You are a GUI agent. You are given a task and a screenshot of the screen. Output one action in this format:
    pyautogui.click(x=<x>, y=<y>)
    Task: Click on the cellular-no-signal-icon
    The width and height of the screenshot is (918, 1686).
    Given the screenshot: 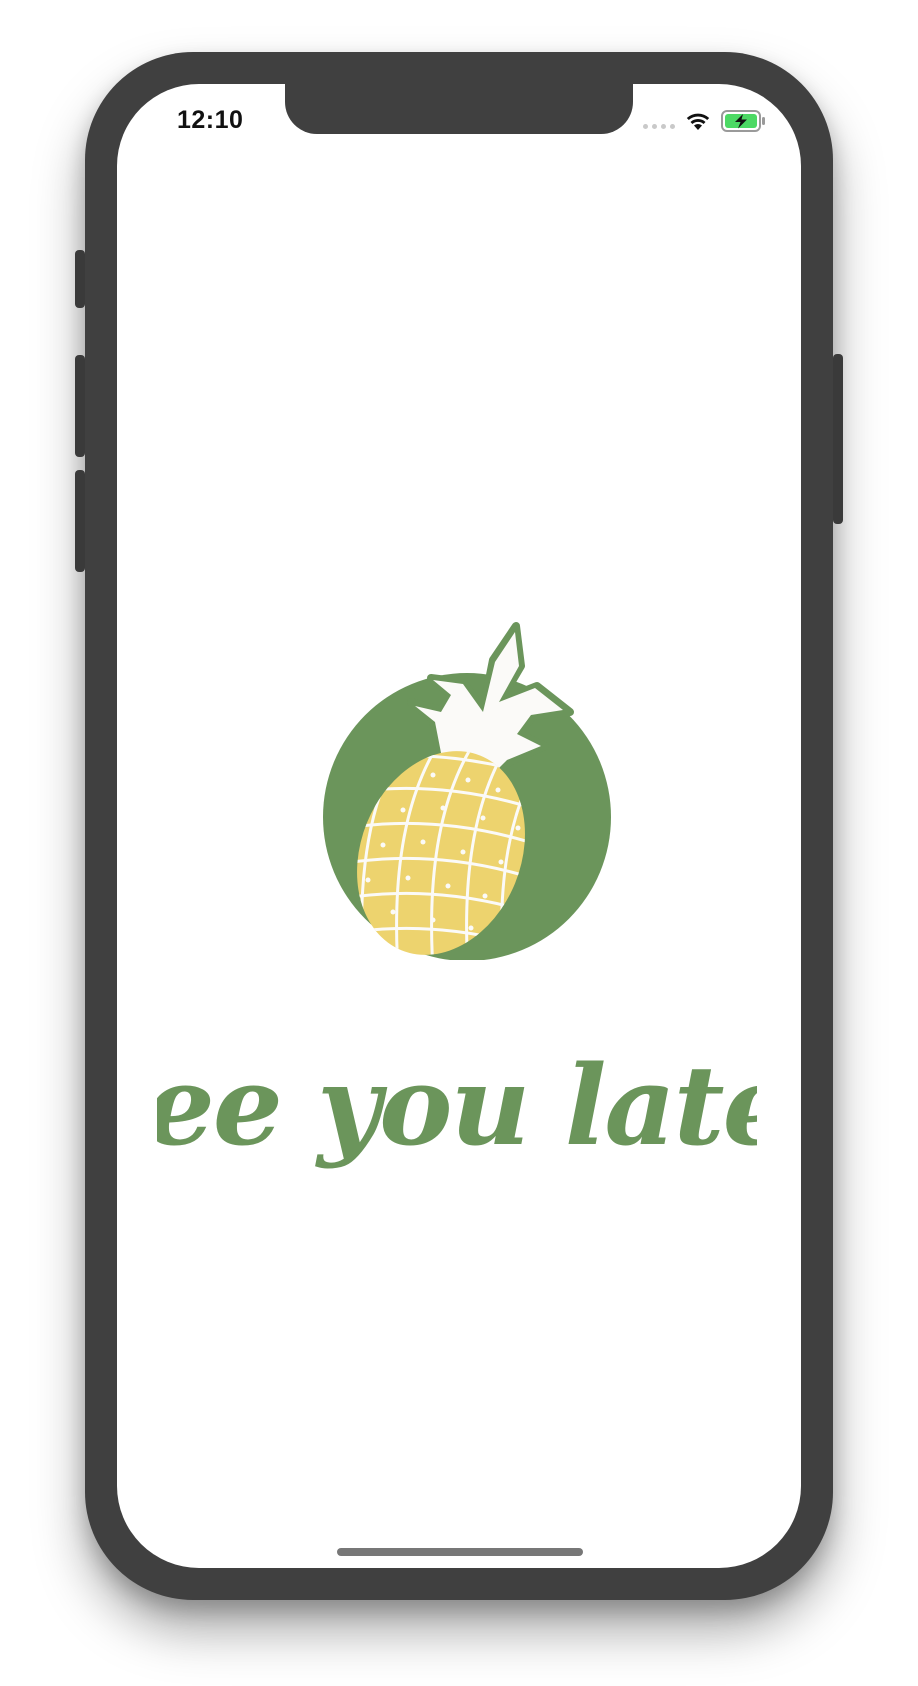 What is the action you would take?
    pyautogui.click(x=659, y=126)
    